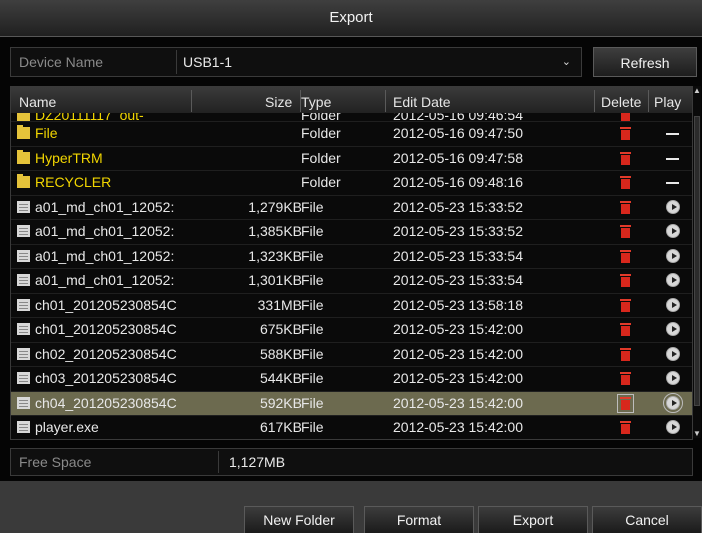 The width and height of the screenshot is (702, 533). Describe the element at coordinates (351, 159) in the screenshot. I see `table-row: HyperTRM Folder 2012-05-16 09:47:58` at that location.